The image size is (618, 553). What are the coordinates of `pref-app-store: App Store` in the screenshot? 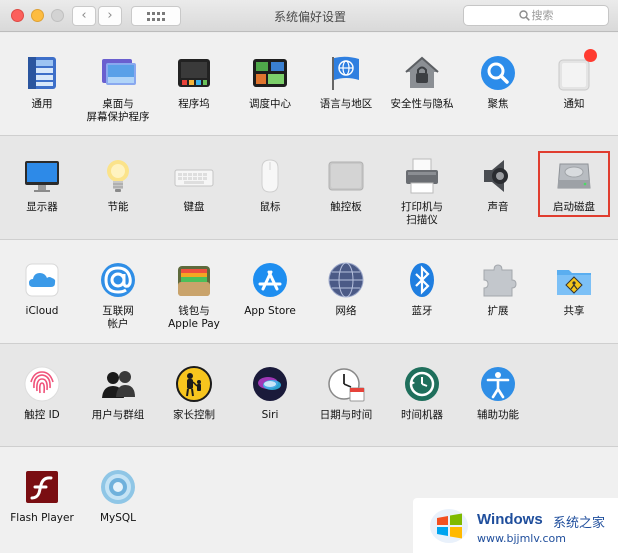 It's located at (270, 289).